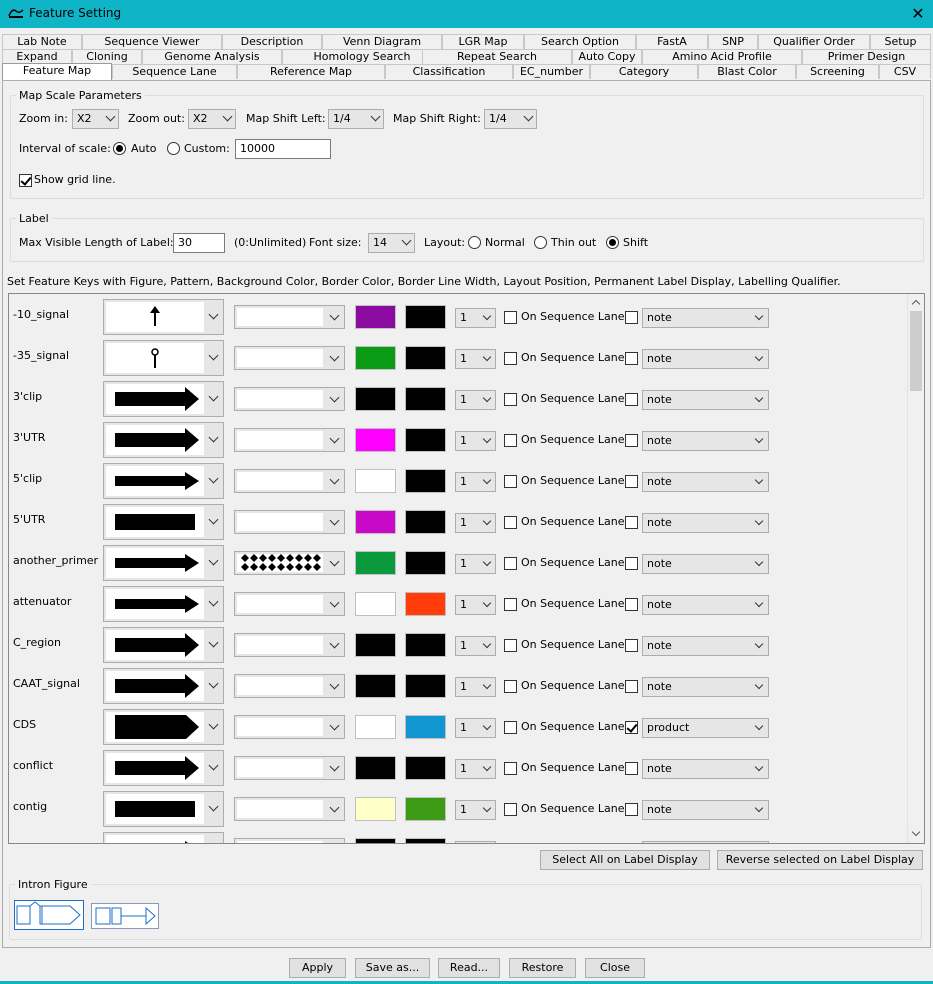  What do you see at coordinates (37, 56) in the screenshot?
I see `tab-expand: Expand` at bounding box center [37, 56].